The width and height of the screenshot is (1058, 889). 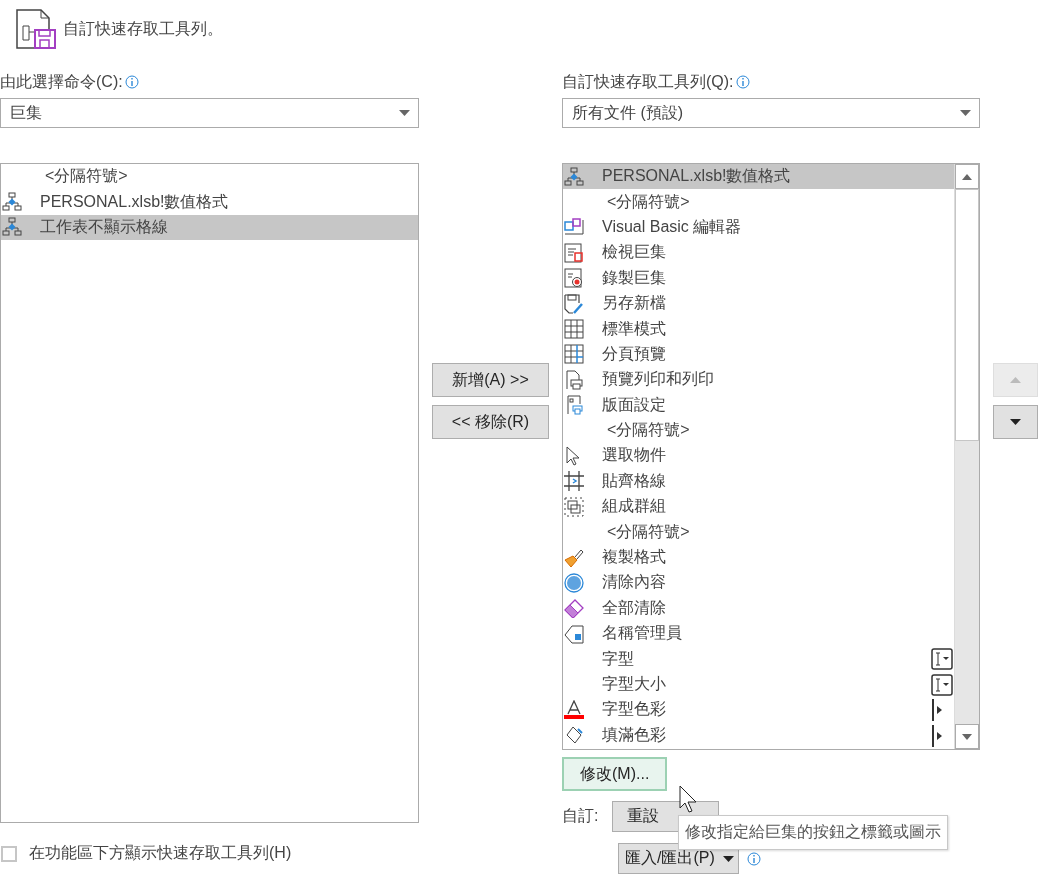 What do you see at coordinates (758, 684) in the screenshot?
I see `list-item: 字型大小` at bounding box center [758, 684].